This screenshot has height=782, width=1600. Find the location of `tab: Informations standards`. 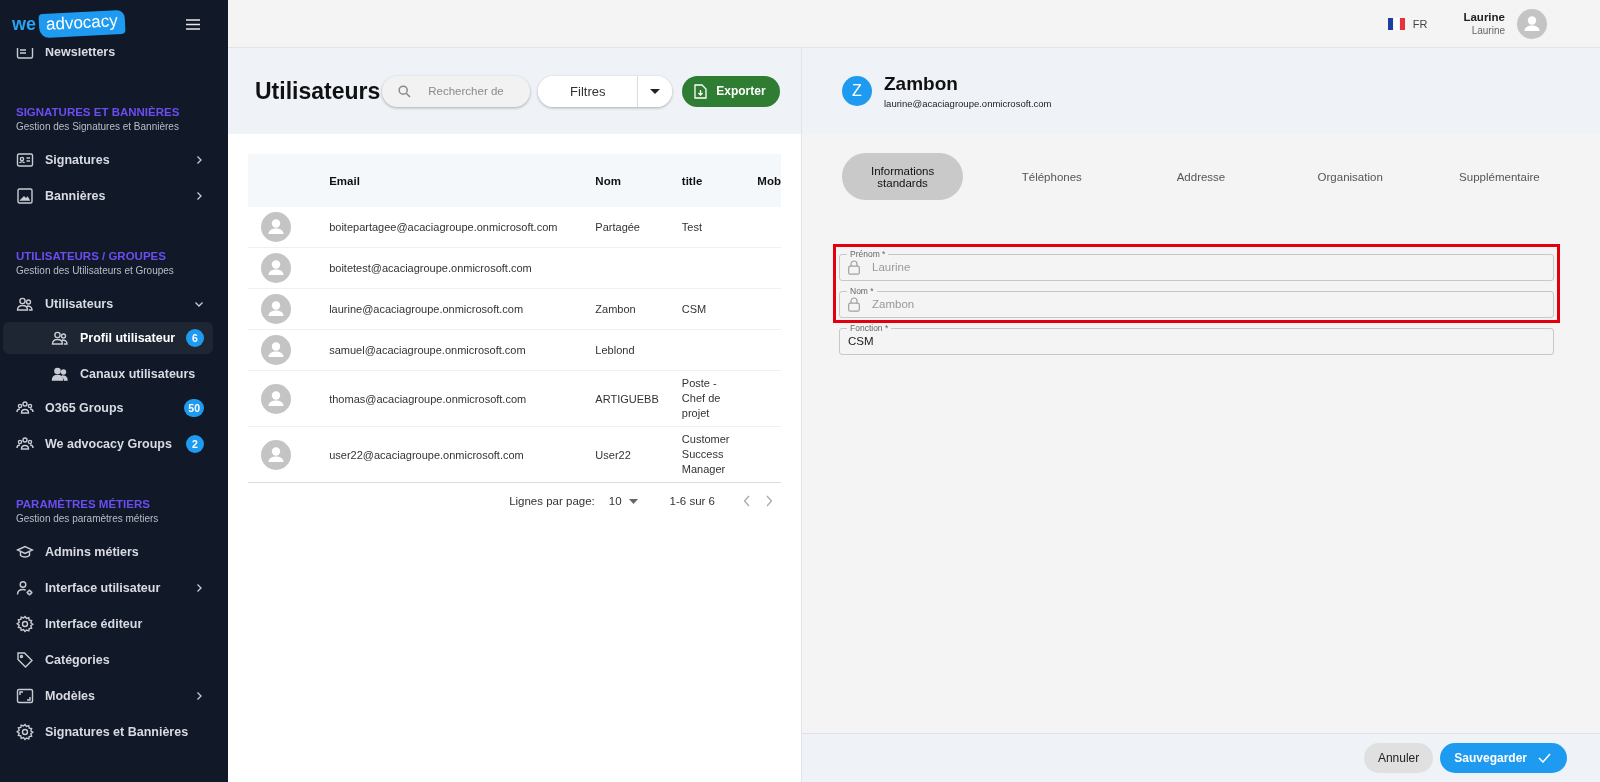

tab: Informations standards is located at coordinates (903, 176).